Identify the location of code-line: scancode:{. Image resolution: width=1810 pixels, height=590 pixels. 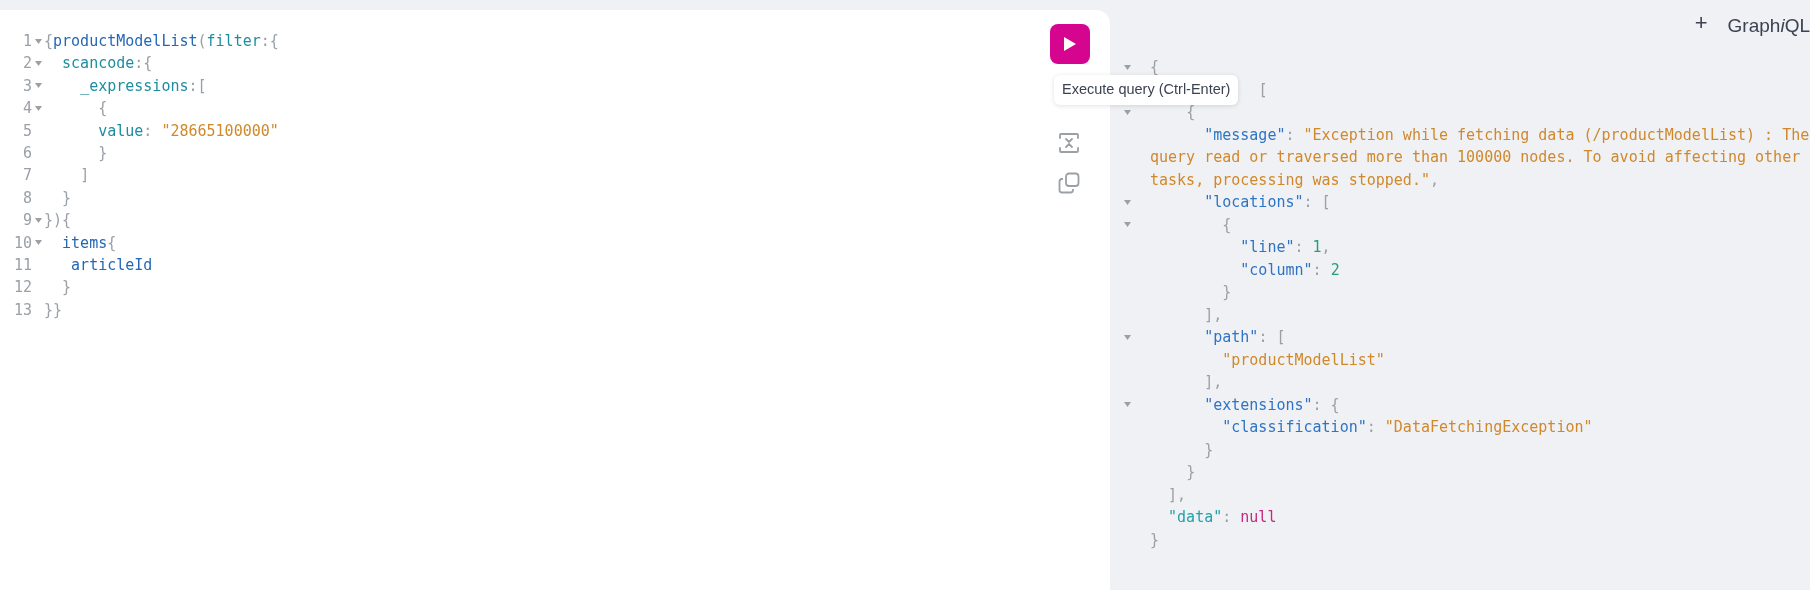
(107, 64).